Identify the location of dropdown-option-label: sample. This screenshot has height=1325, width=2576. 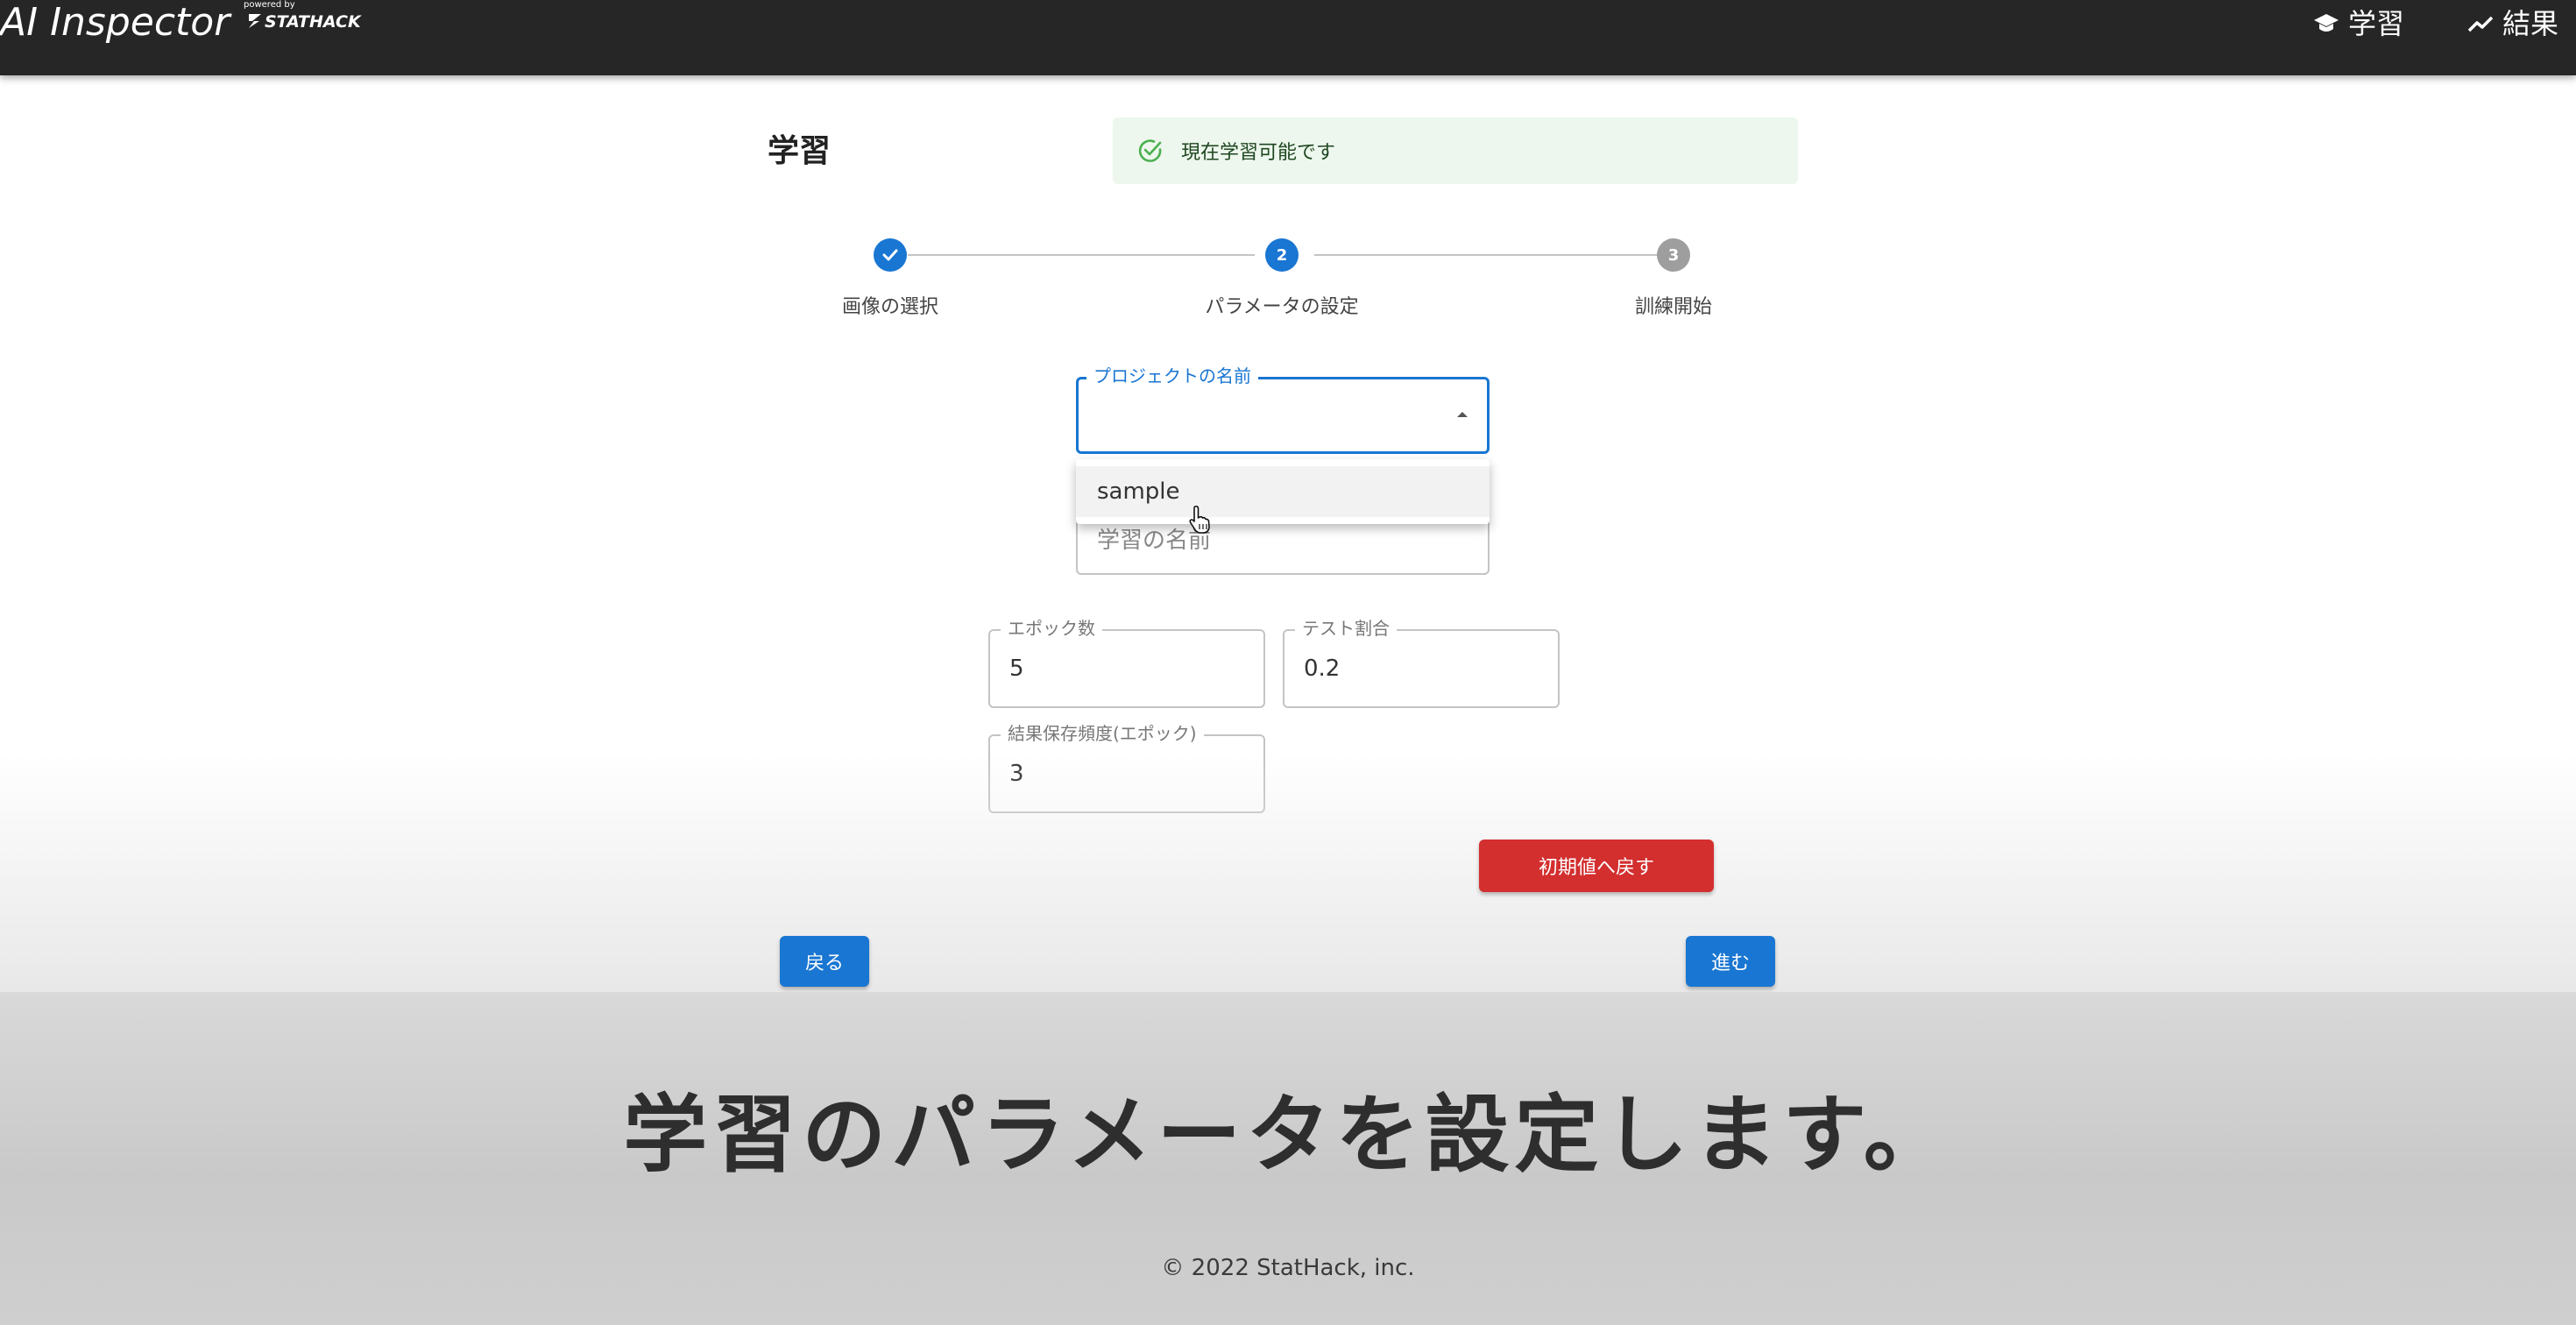
(1138, 491).